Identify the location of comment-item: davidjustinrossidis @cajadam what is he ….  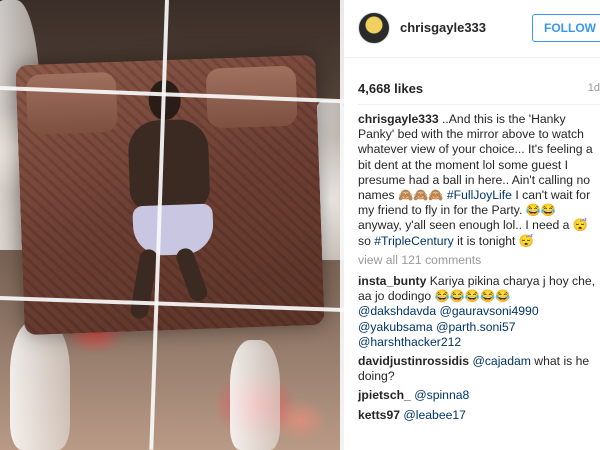
(478, 369).